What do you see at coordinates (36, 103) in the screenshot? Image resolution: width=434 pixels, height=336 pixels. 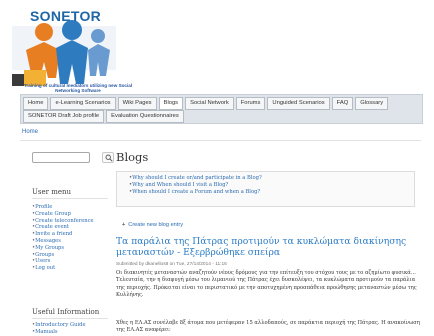 I see `tab-home: Home` at bounding box center [36, 103].